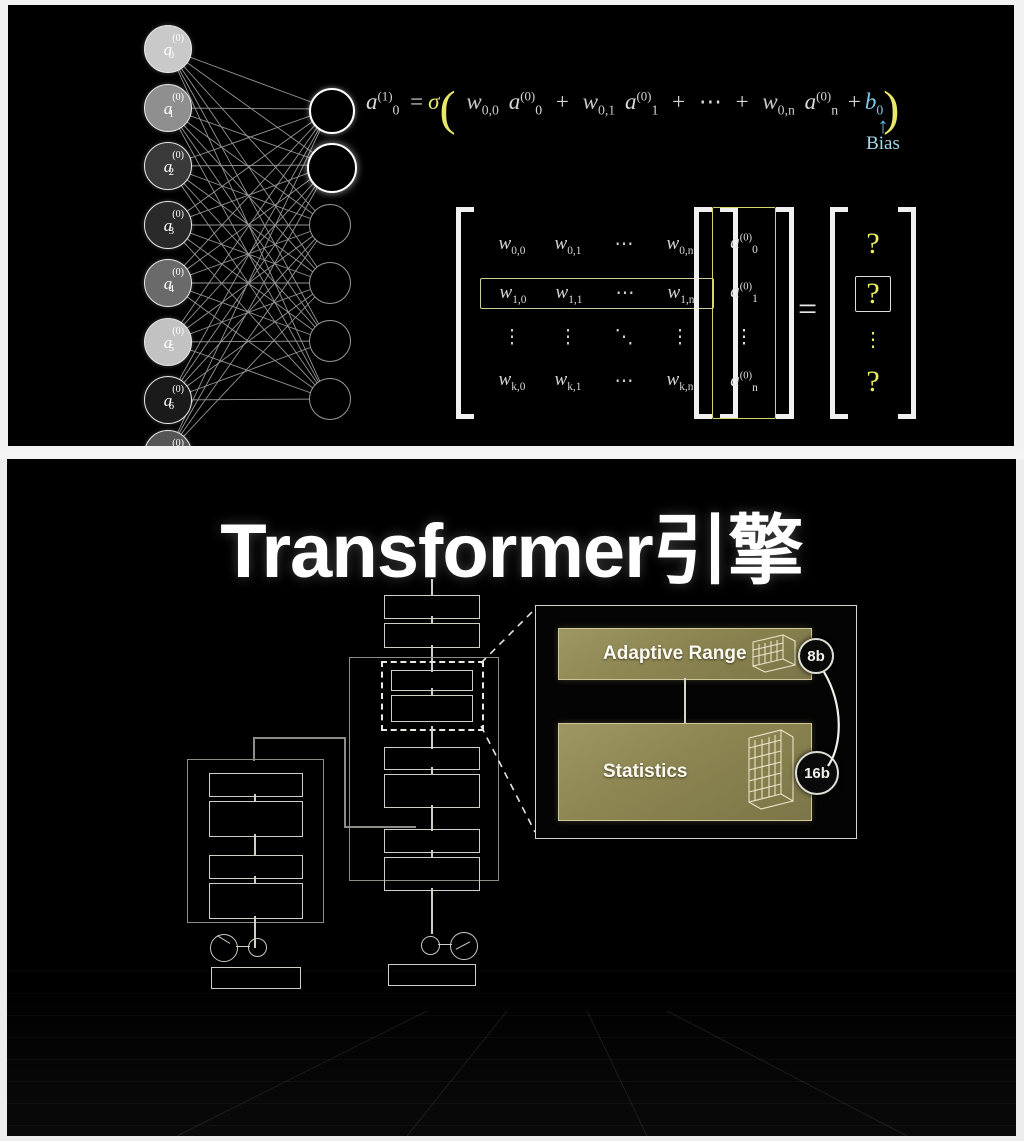  What do you see at coordinates (641, 103) in the screenshot?
I see `activation-1: a(0)1` at bounding box center [641, 103].